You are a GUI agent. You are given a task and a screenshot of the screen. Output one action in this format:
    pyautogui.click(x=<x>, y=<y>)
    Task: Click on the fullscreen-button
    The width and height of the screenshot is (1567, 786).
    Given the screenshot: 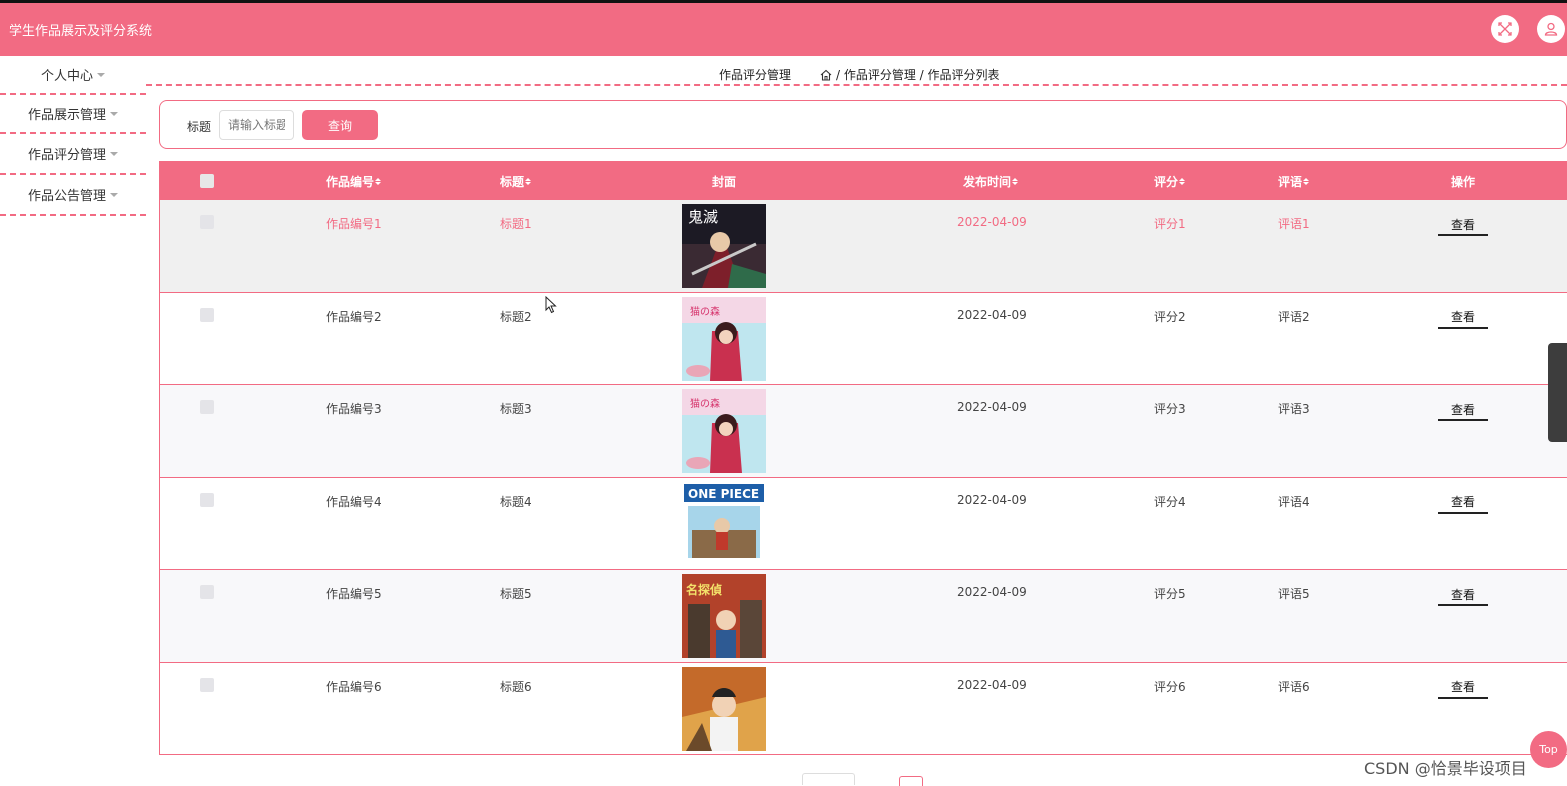 What is the action you would take?
    pyautogui.click(x=1505, y=29)
    